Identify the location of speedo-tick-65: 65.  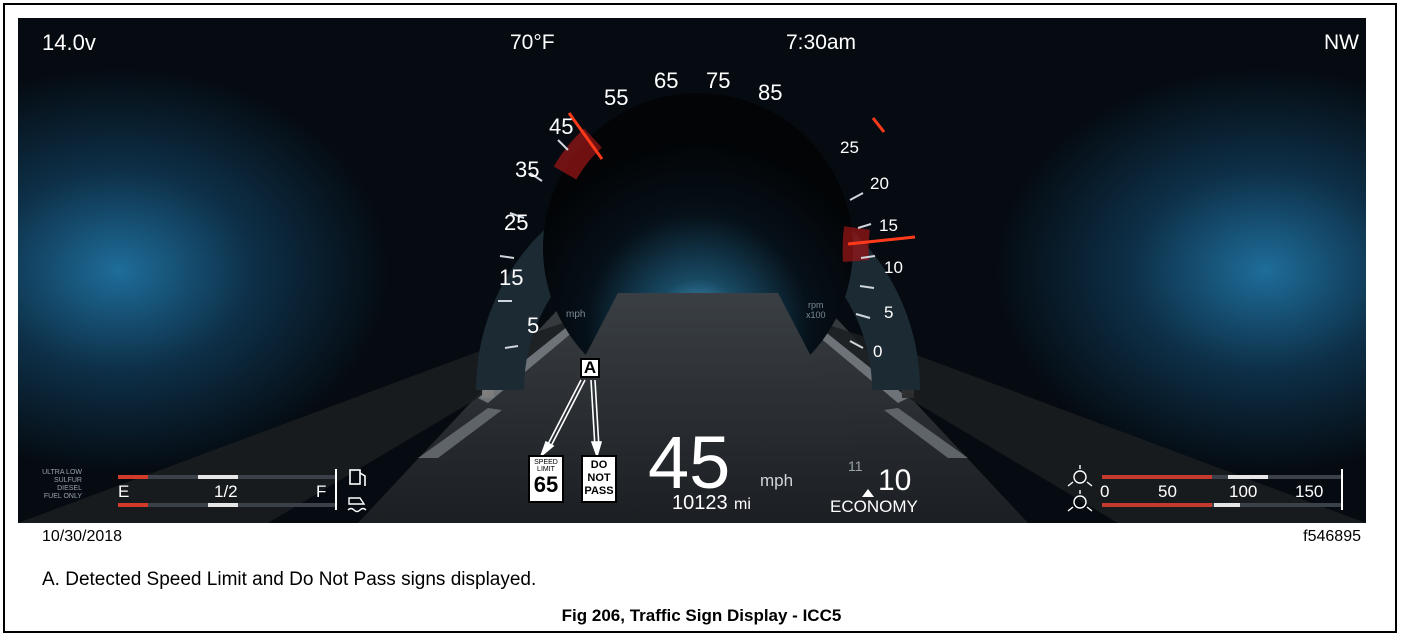
(666, 80).